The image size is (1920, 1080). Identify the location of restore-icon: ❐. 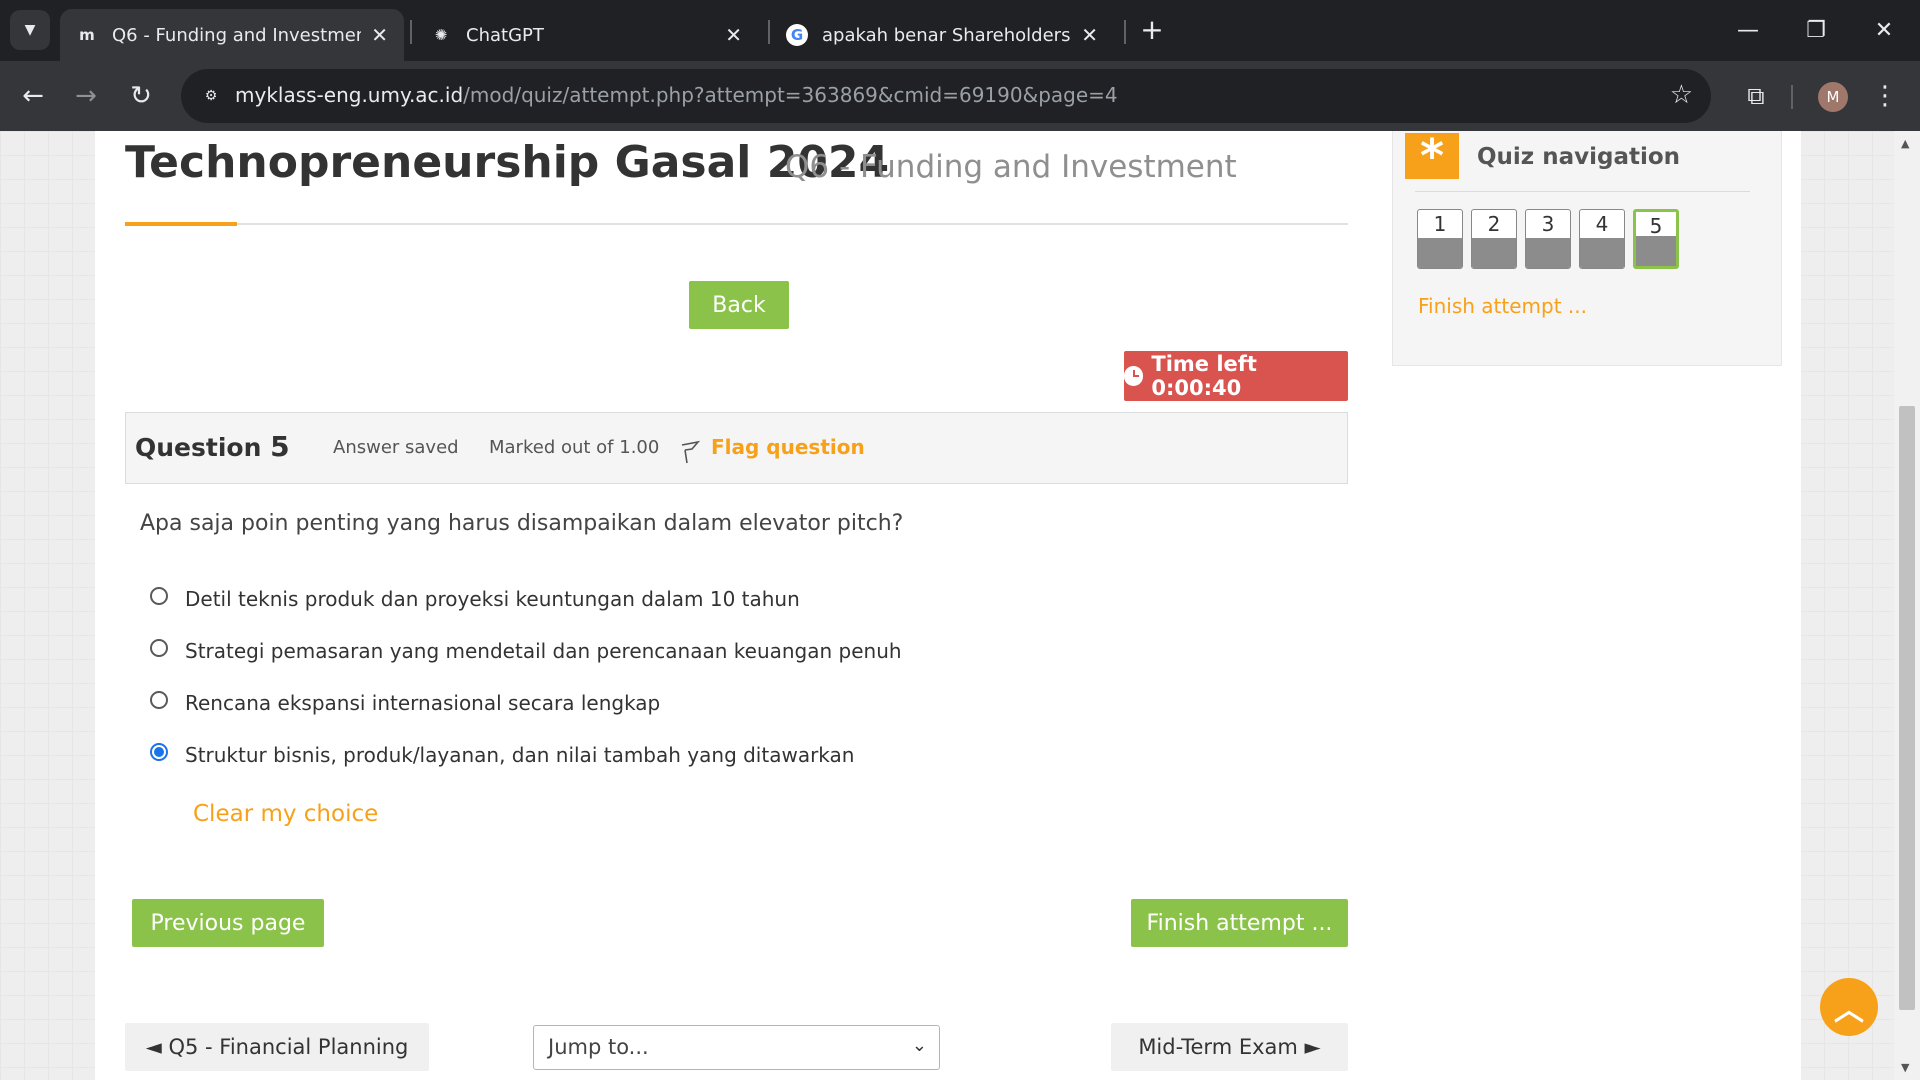
(1816, 30).